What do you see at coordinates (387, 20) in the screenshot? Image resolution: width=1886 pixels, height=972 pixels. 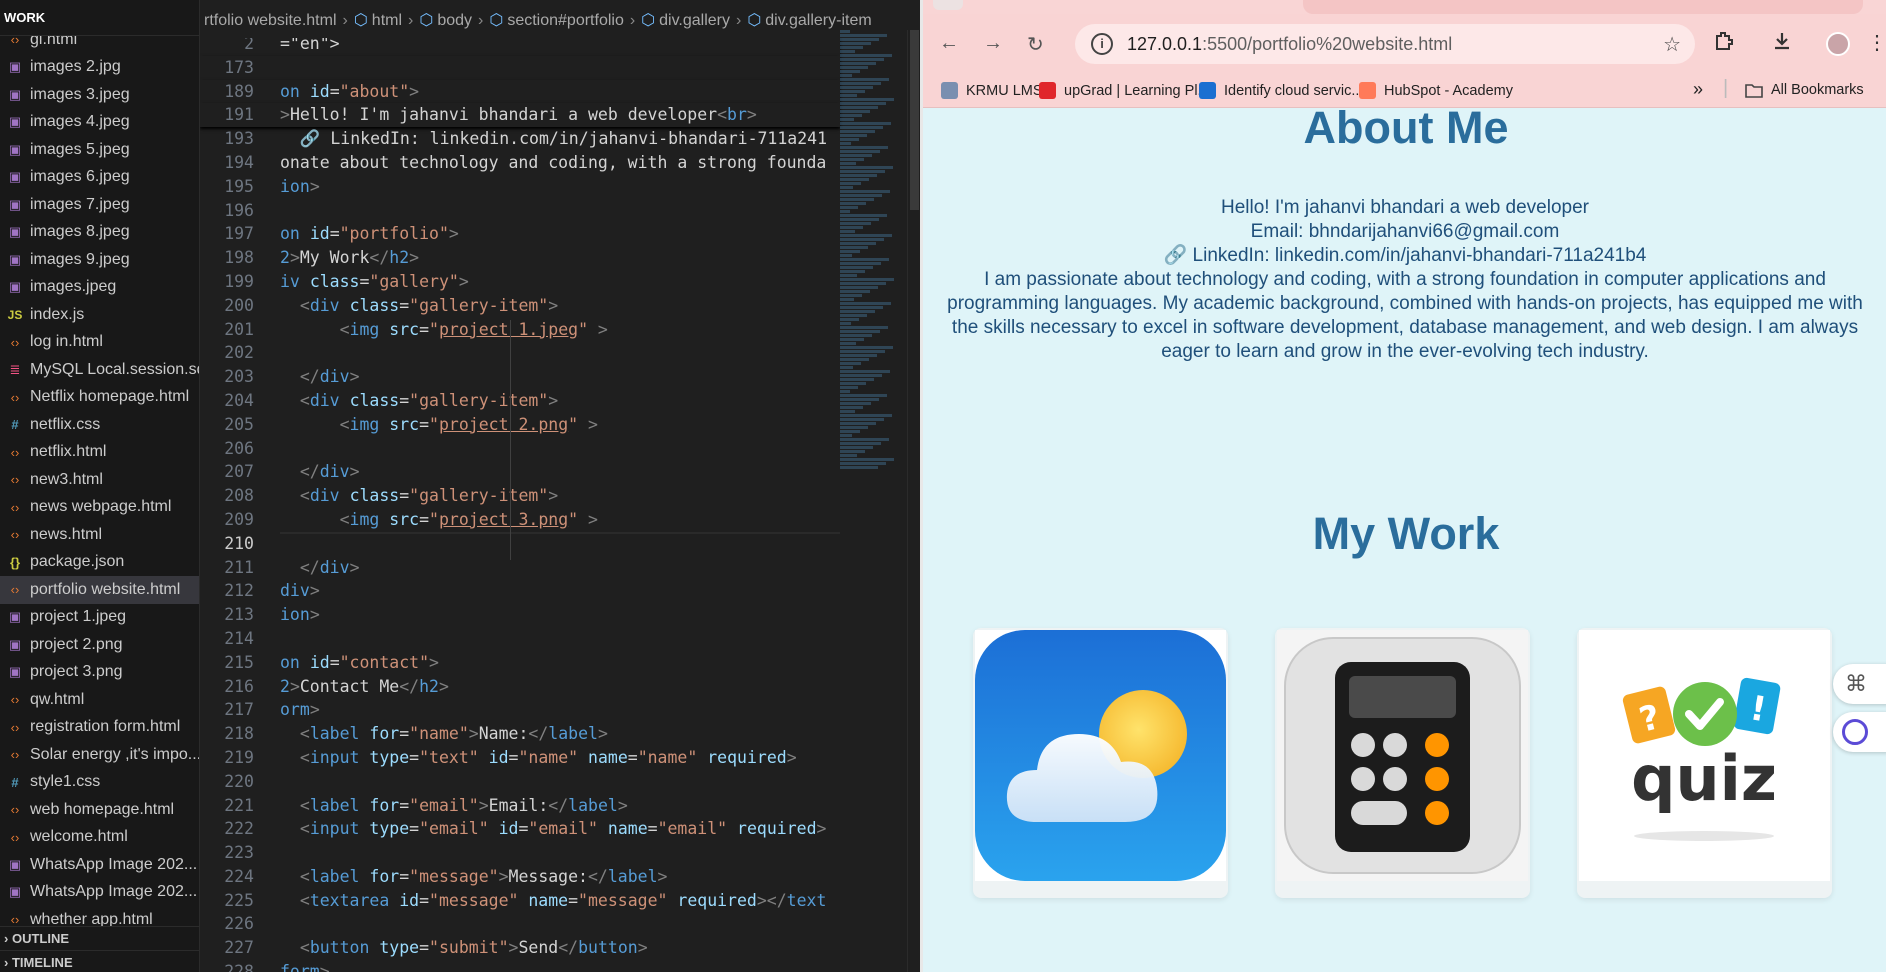 I see `breadcrumb-item: html` at bounding box center [387, 20].